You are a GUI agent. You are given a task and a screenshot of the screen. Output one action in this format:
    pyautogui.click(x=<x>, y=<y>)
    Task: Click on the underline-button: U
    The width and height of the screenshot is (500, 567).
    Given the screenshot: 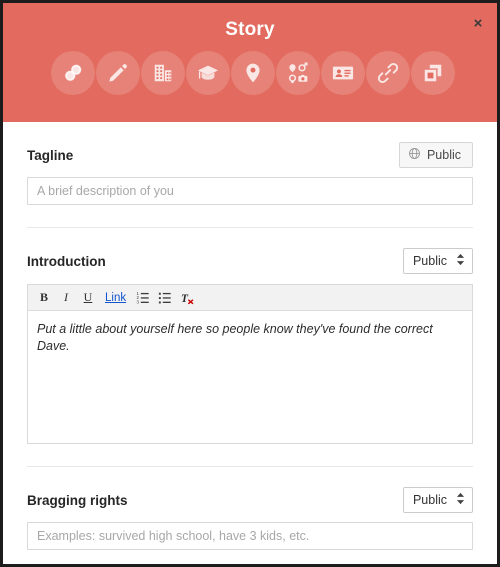 What is the action you would take?
    pyautogui.click(x=88, y=298)
    